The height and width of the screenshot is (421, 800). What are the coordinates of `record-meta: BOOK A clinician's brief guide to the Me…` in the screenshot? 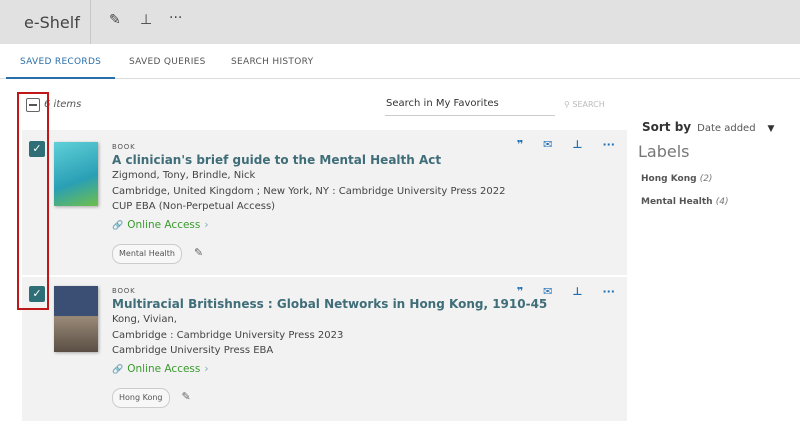 It's located at (308, 203).